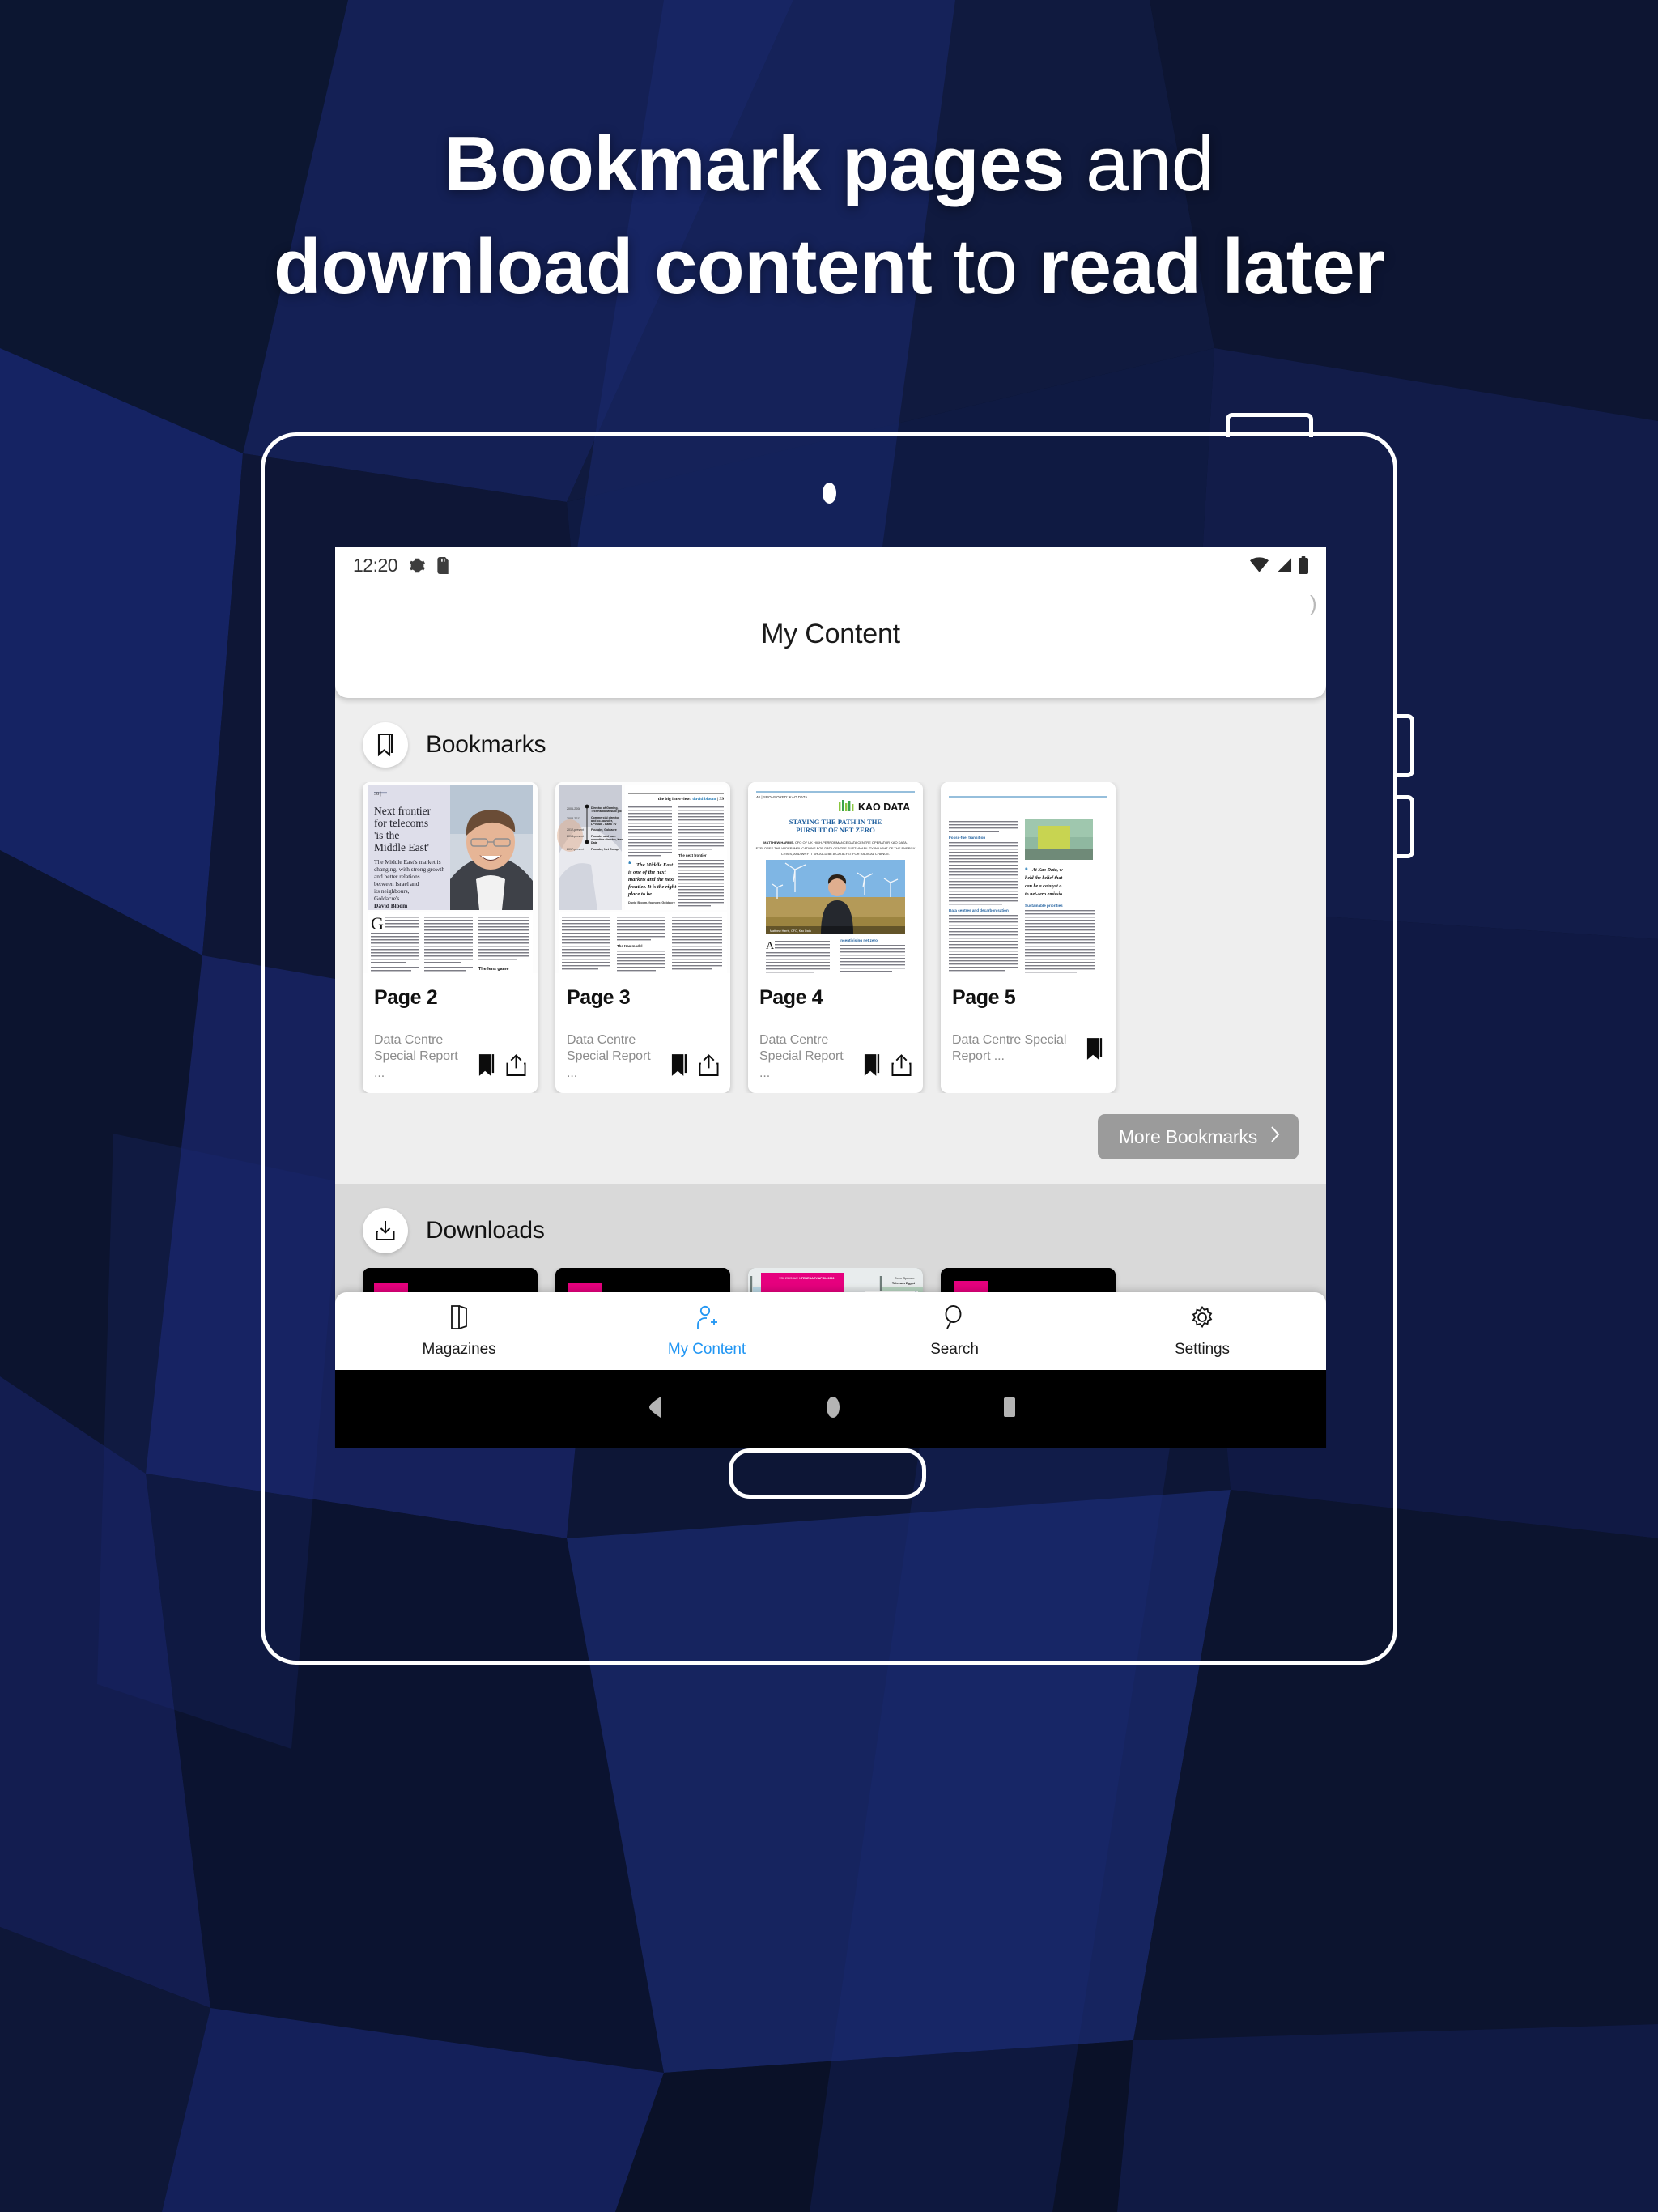 The image size is (1658, 2212). I want to click on sd-card-icon, so click(443, 565).